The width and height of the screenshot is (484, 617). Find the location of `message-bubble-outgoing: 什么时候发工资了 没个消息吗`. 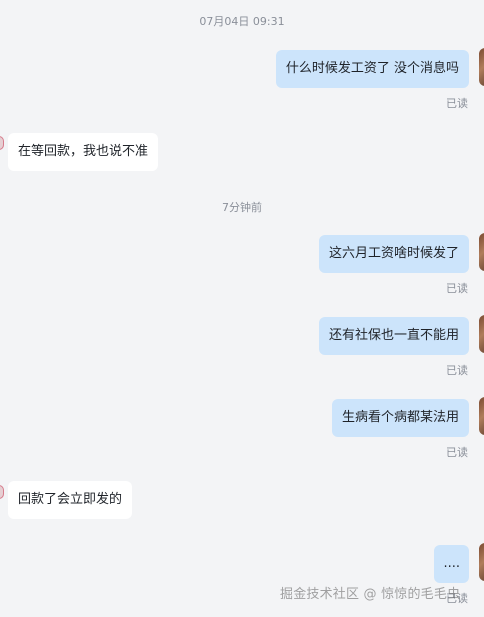

message-bubble-outgoing: 什么时候发工资了 没个消息吗 is located at coordinates (372, 69).